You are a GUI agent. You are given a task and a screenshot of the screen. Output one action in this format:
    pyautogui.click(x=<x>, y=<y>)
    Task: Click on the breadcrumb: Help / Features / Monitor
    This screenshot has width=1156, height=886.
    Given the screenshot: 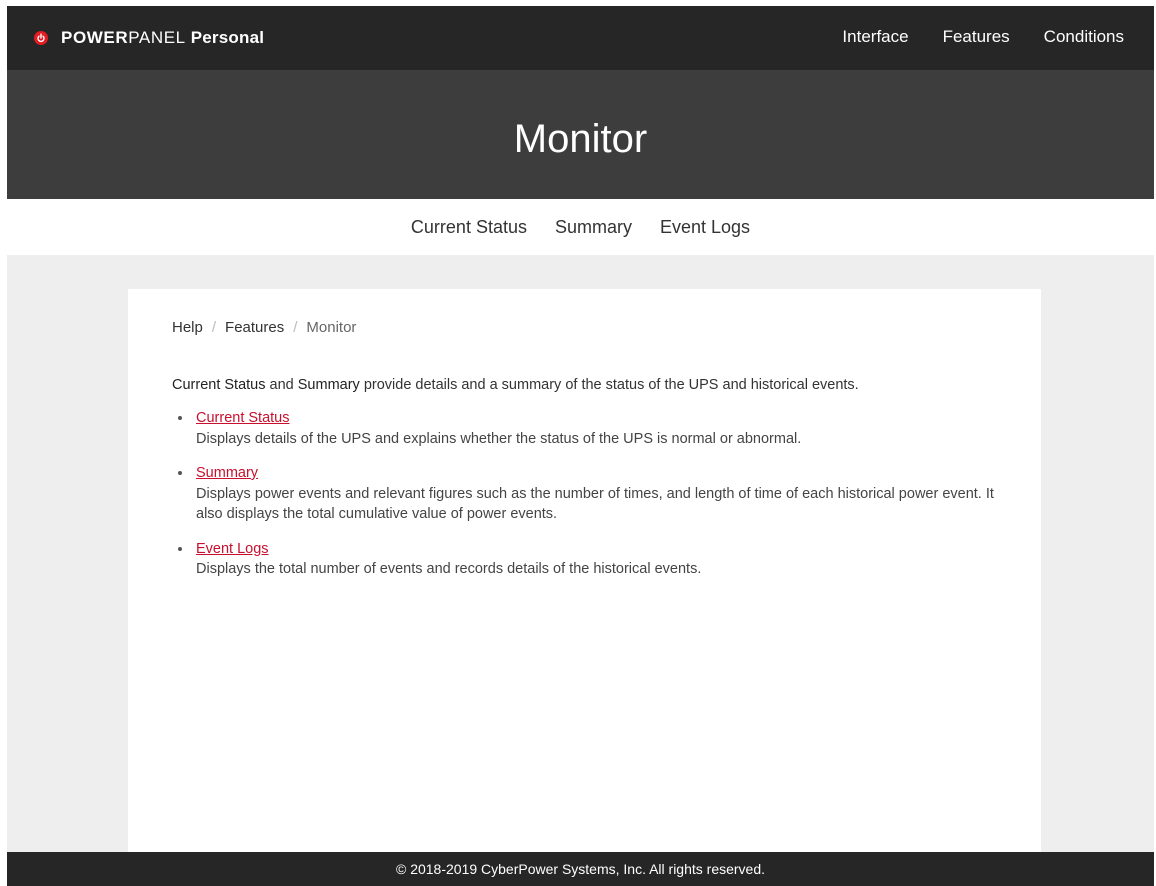 What is the action you would take?
    pyautogui.click(x=264, y=327)
    